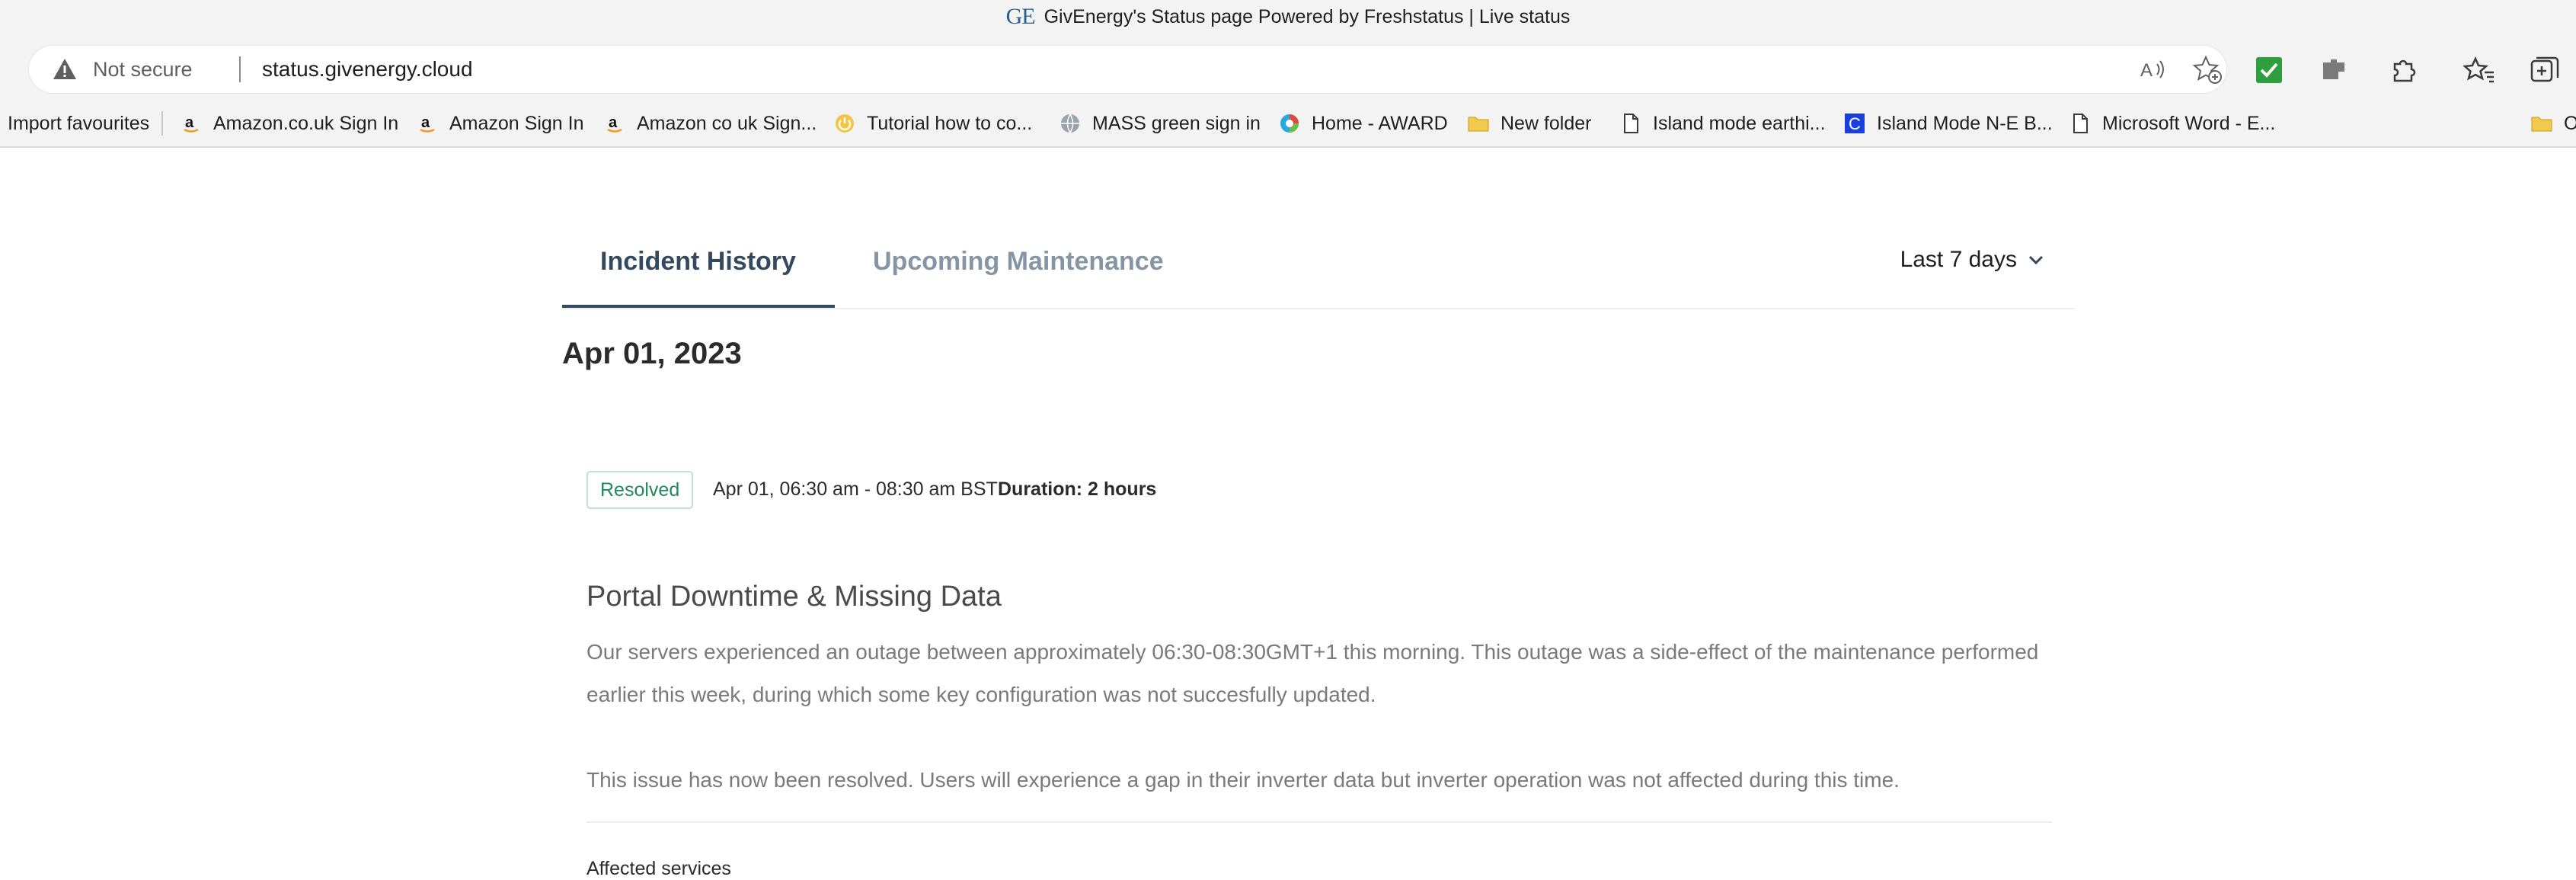 This screenshot has width=2576, height=880. Describe the element at coordinates (2553, 123) in the screenshot. I see `bookmark-other-folder: O` at that location.